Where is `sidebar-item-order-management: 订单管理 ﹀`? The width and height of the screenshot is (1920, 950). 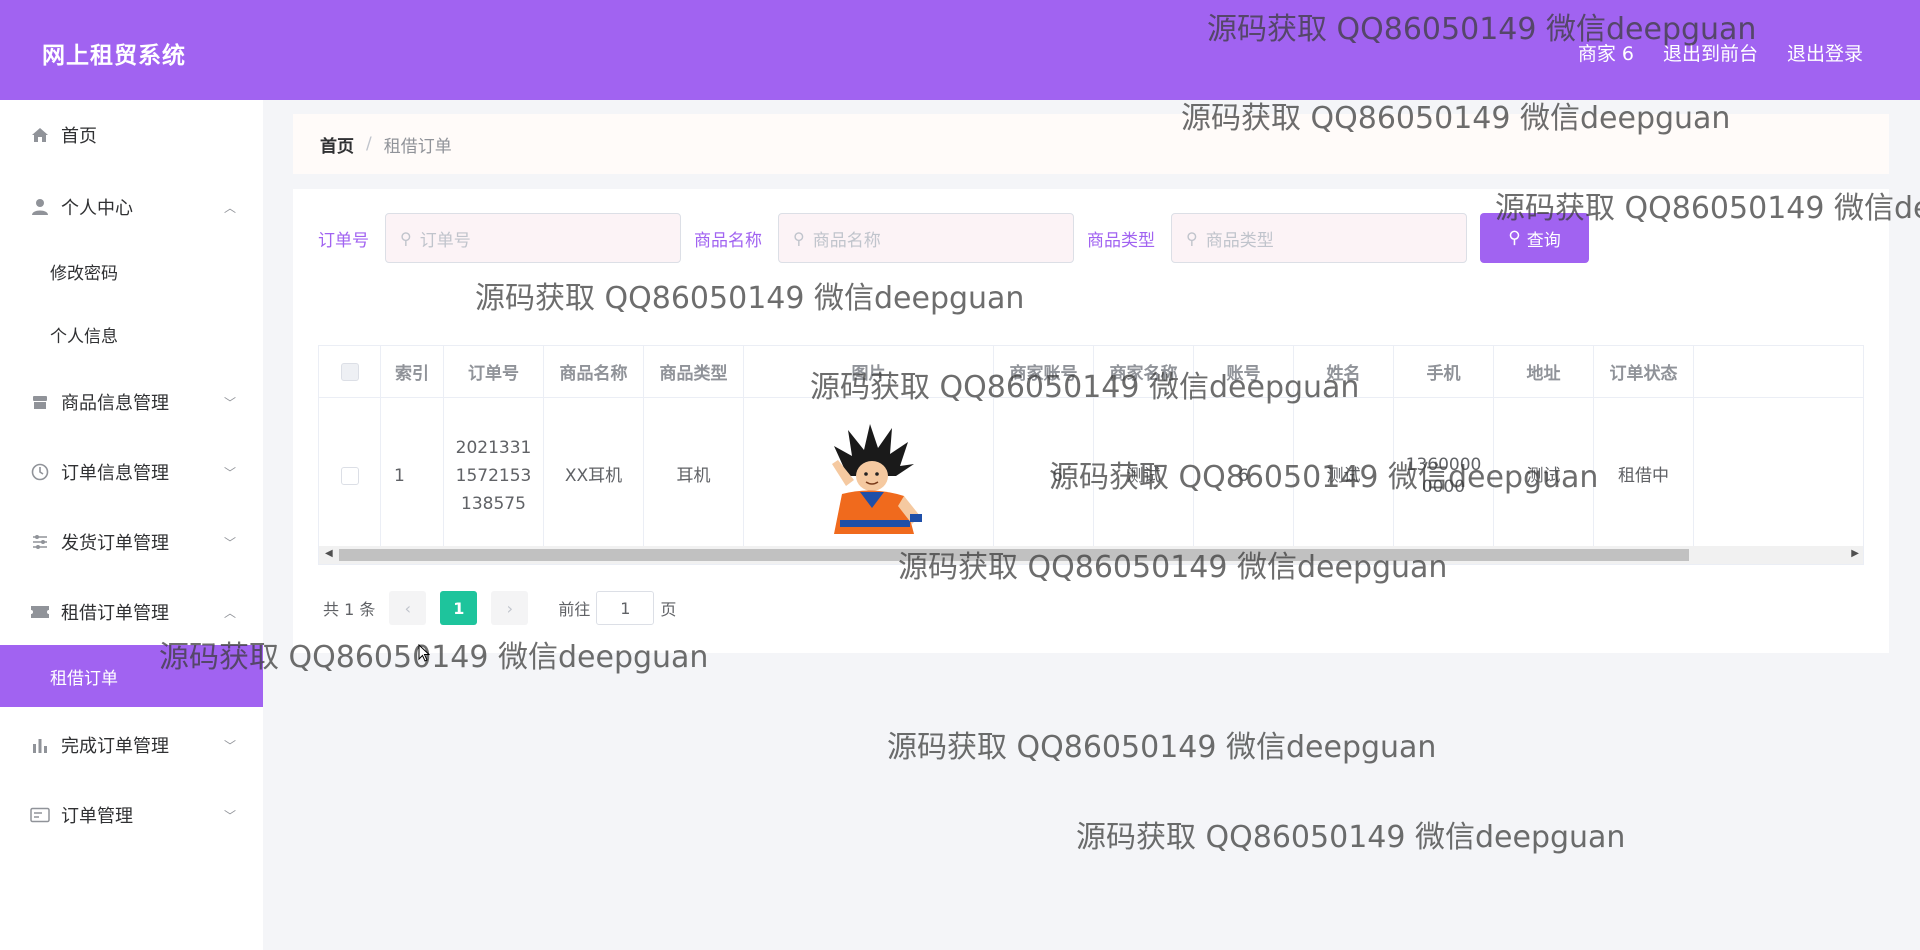
sidebar-item-order-management: 订单管理 ﹀ is located at coordinates (131, 815).